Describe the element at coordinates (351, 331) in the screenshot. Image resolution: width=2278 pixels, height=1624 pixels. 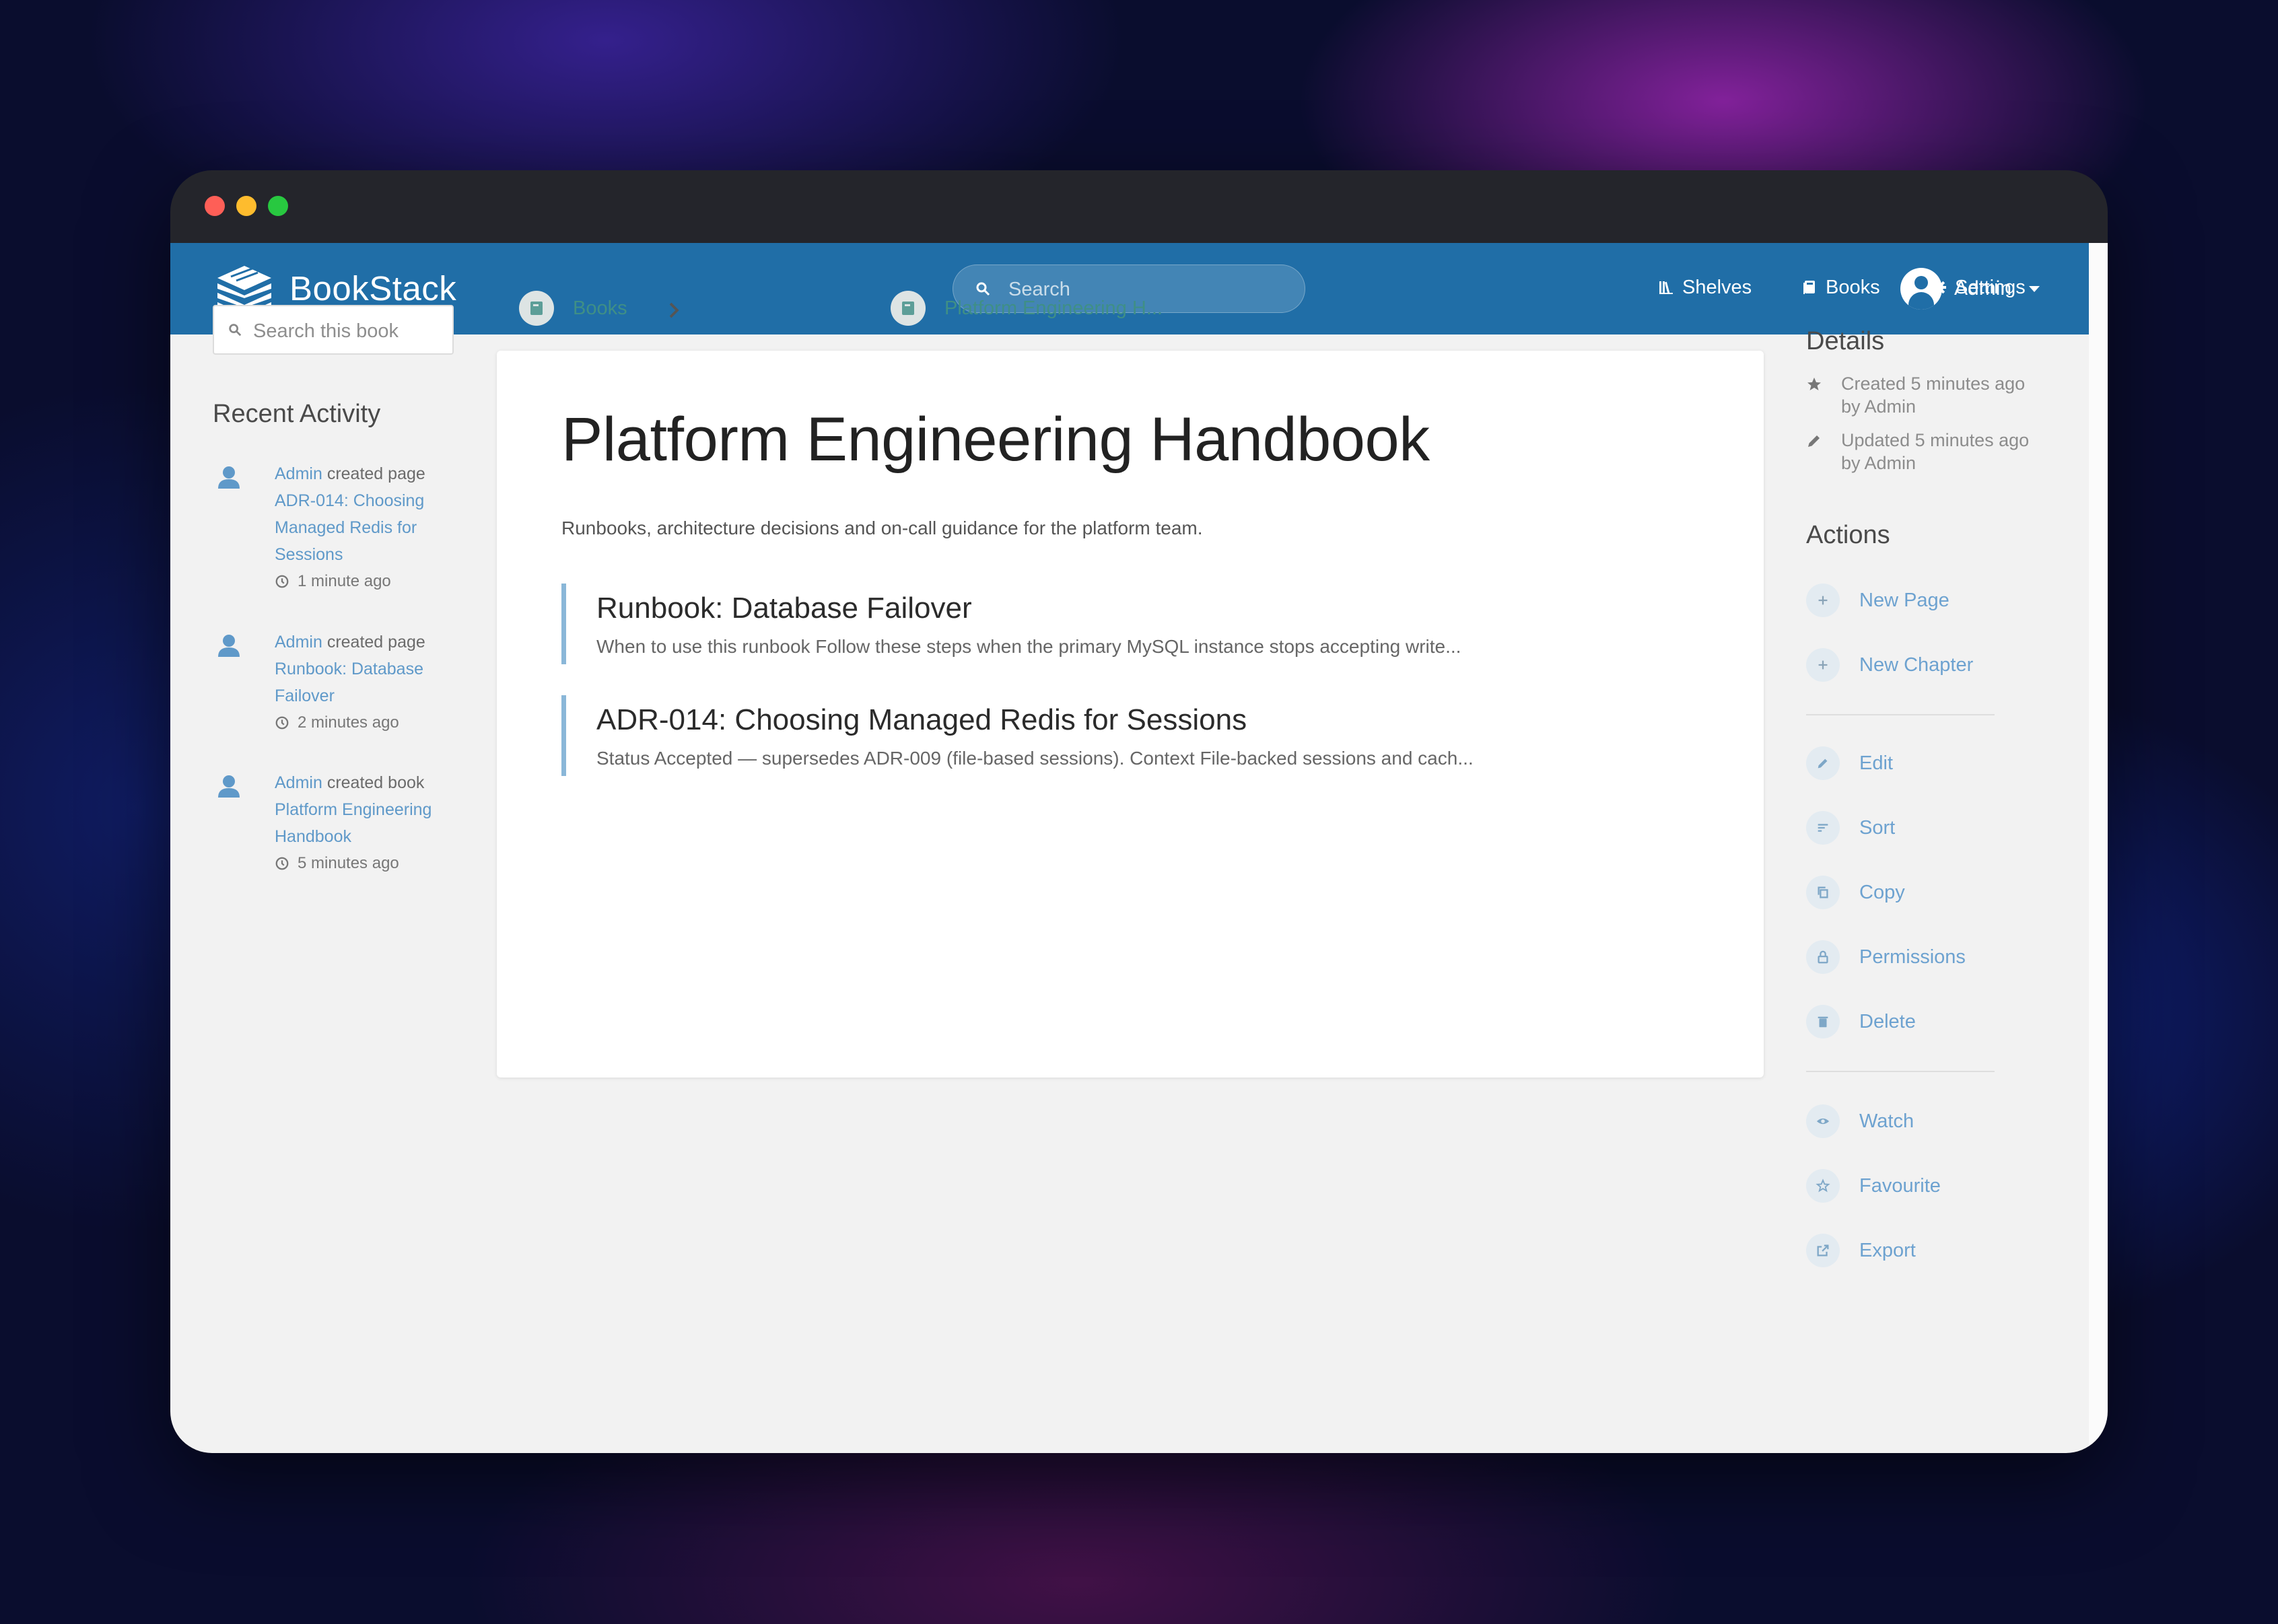
I see `book-search-input` at that location.